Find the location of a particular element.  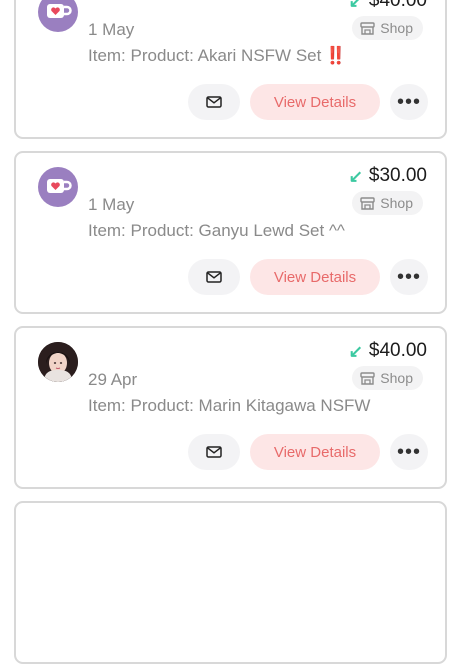

item-description: Item: Product: Ganyu Lewd Set ^^ is located at coordinates (216, 230).